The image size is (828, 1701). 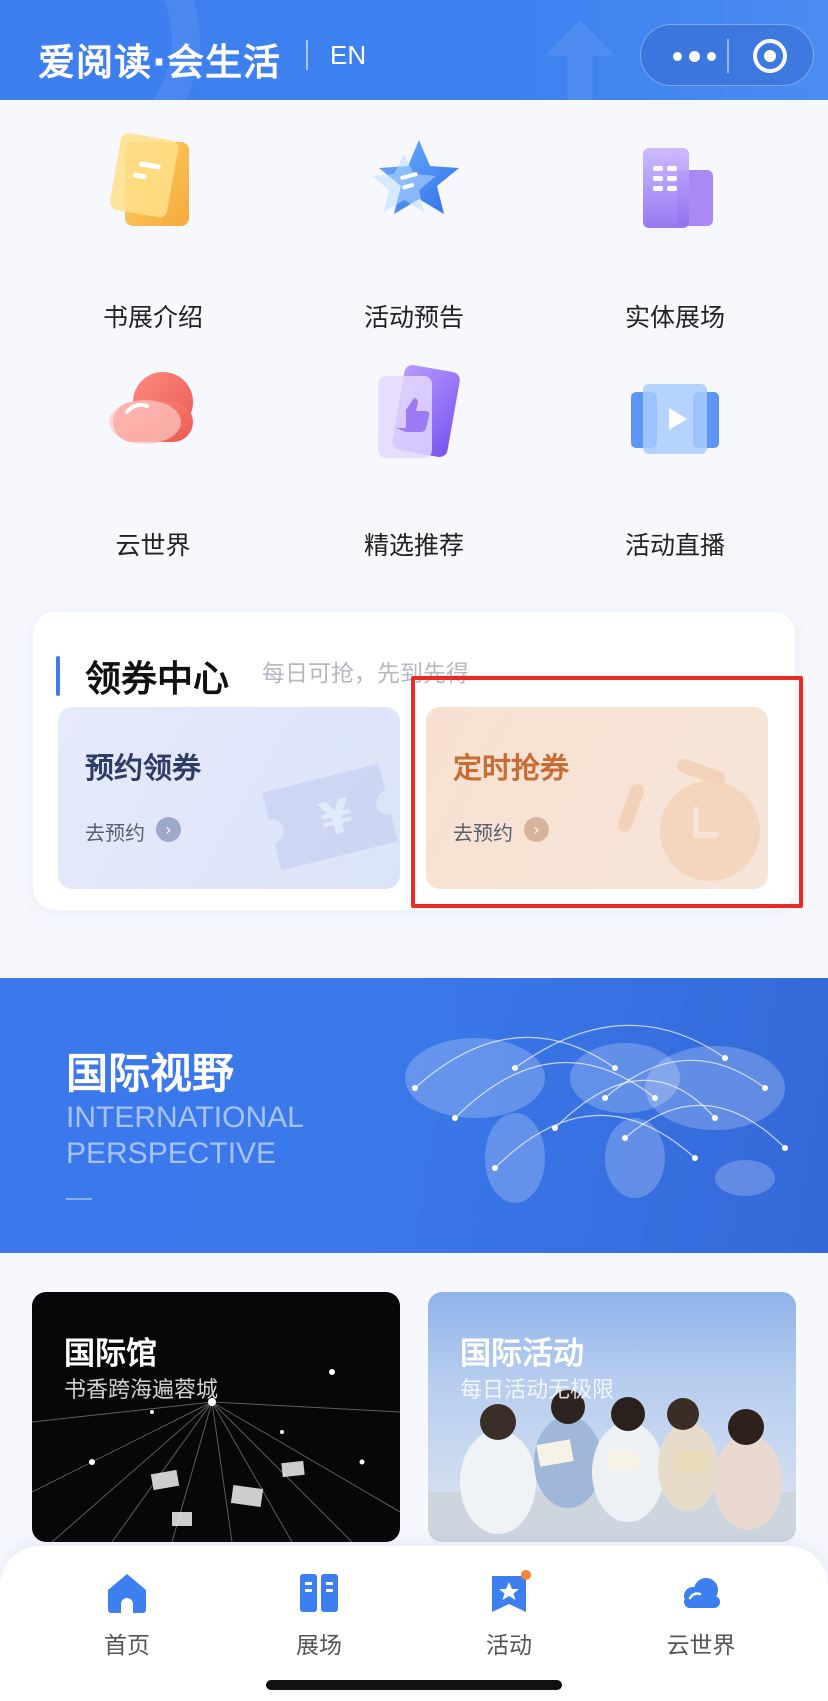 What do you see at coordinates (143, 768) in the screenshot?
I see `coupon-card-title: 预约领券` at bounding box center [143, 768].